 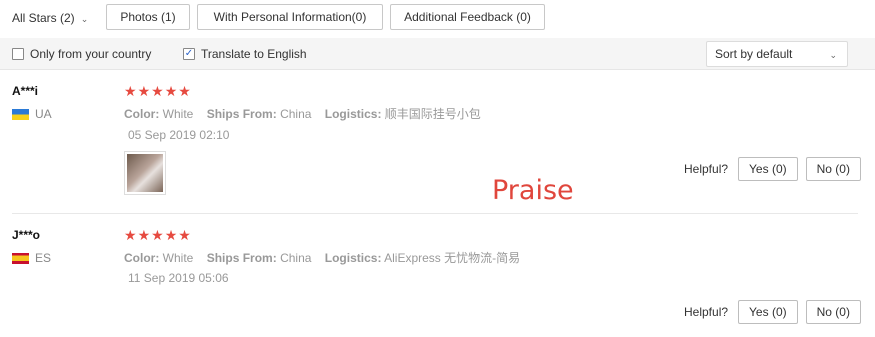 What do you see at coordinates (26, 235) in the screenshot?
I see `reviewer-name: J***o` at bounding box center [26, 235].